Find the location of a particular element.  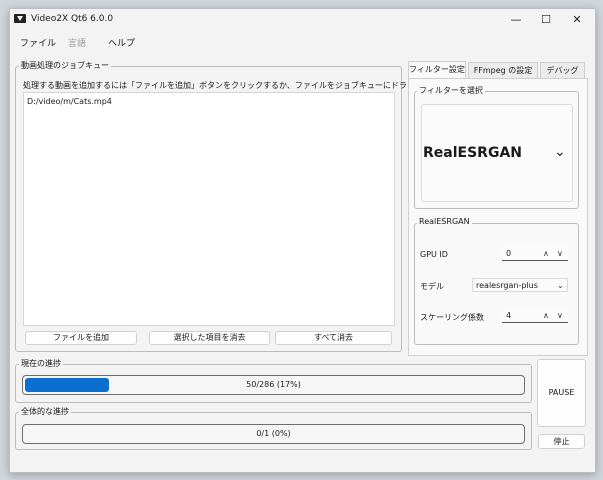

current-progress-bar: 50/286 (17%) is located at coordinates (273, 385).